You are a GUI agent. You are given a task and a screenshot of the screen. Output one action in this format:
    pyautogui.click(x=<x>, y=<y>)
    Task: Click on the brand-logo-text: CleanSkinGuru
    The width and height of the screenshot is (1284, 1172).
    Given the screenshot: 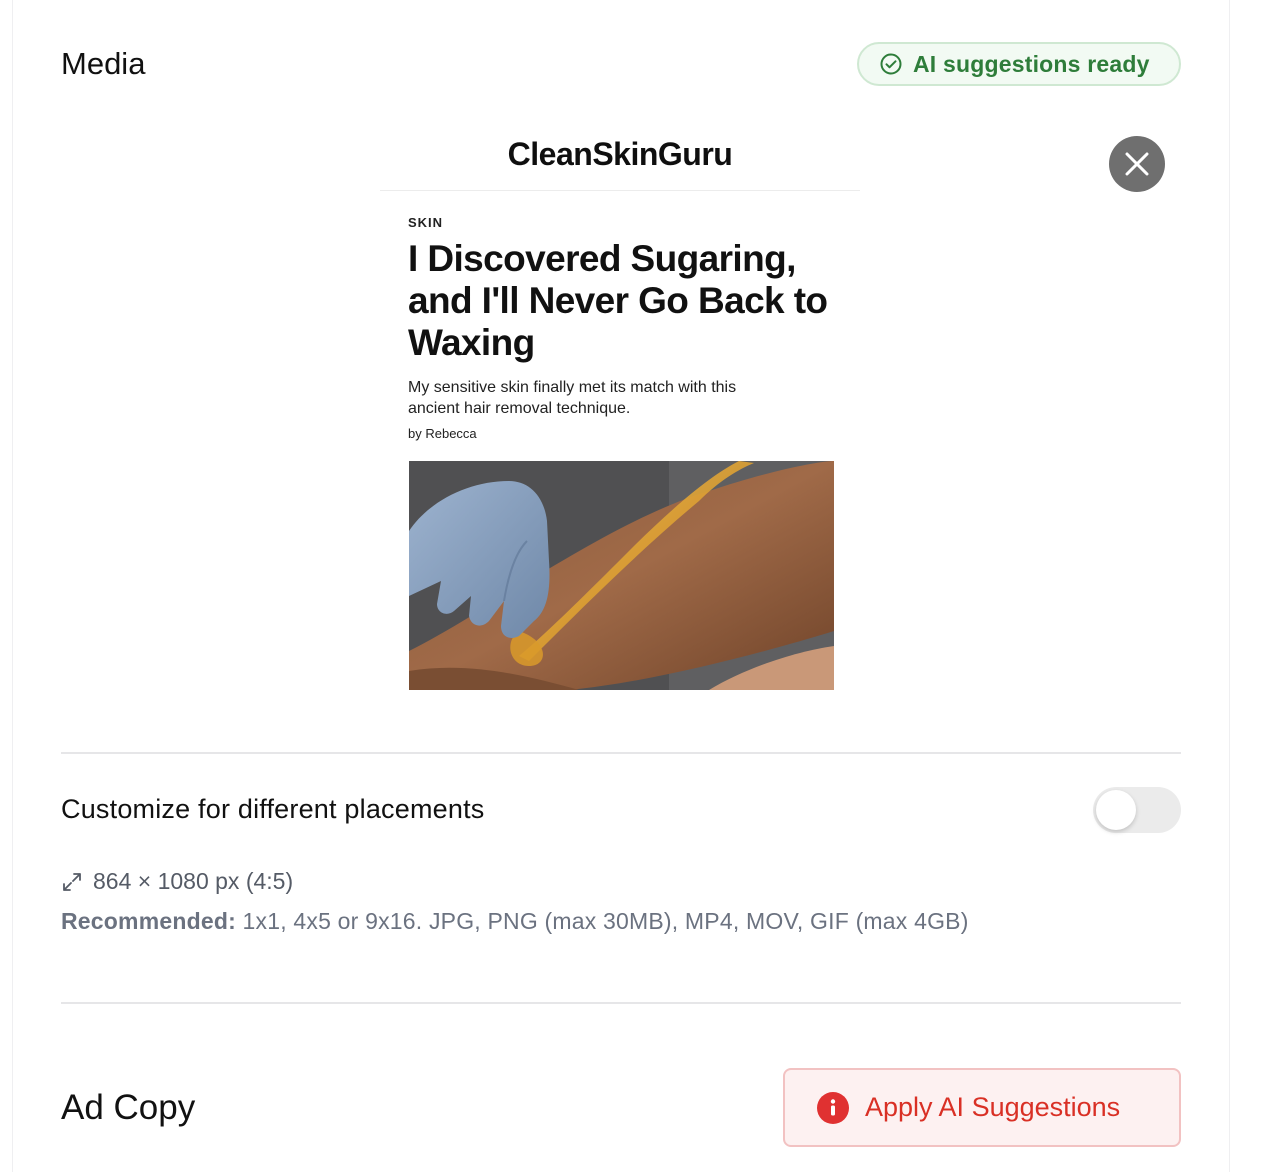 What is the action you would take?
    pyautogui.click(x=620, y=154)
    